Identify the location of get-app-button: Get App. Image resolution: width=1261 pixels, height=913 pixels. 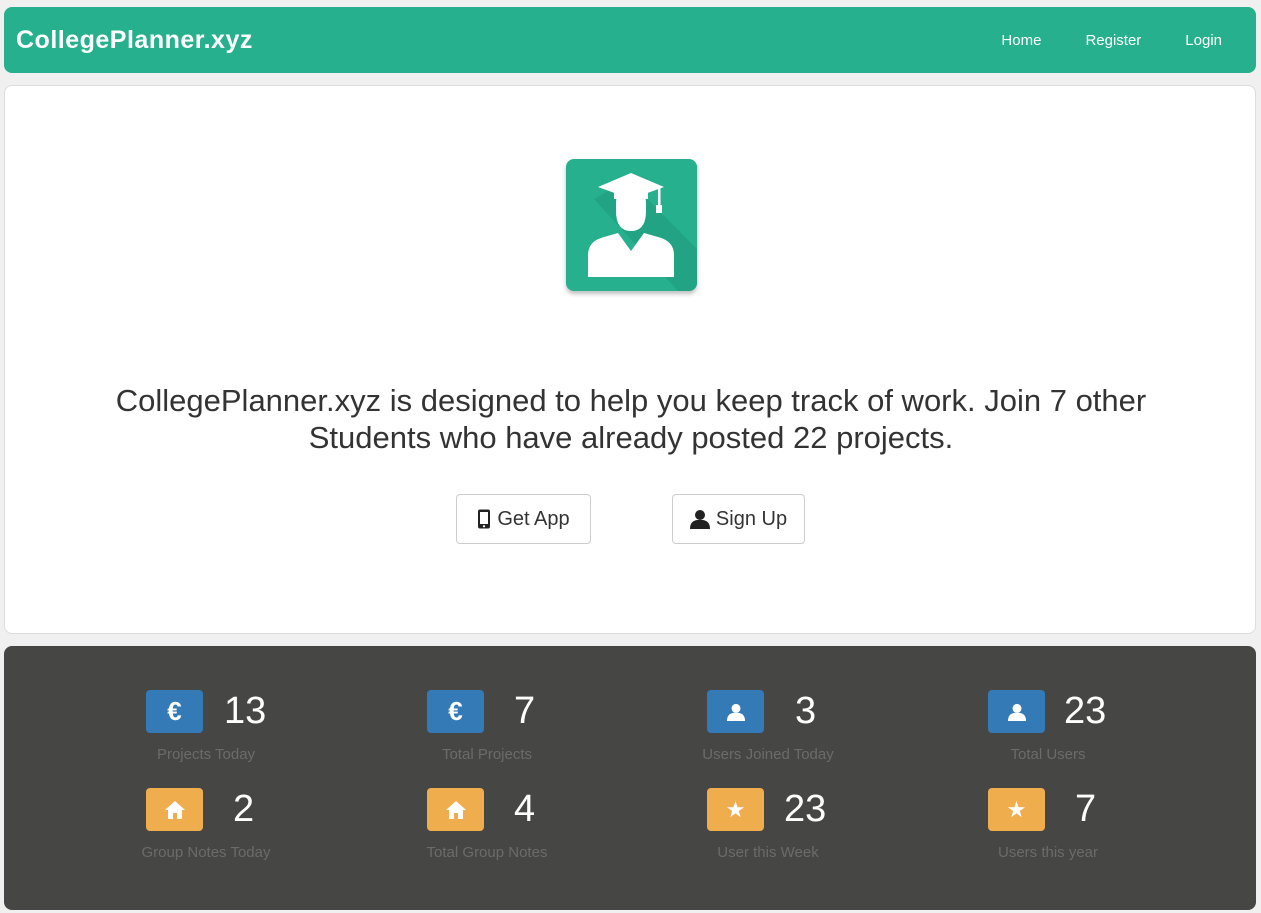
(523, 519).